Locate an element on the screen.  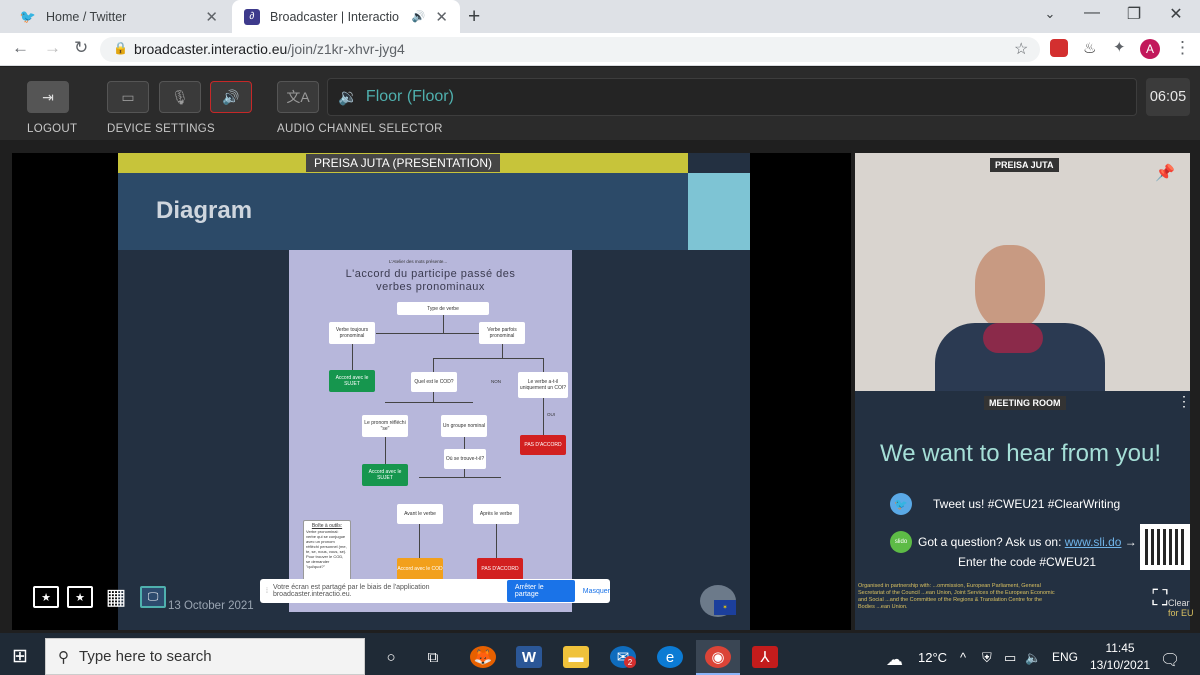
back-icon: ← is located at coordinates (20, 48).